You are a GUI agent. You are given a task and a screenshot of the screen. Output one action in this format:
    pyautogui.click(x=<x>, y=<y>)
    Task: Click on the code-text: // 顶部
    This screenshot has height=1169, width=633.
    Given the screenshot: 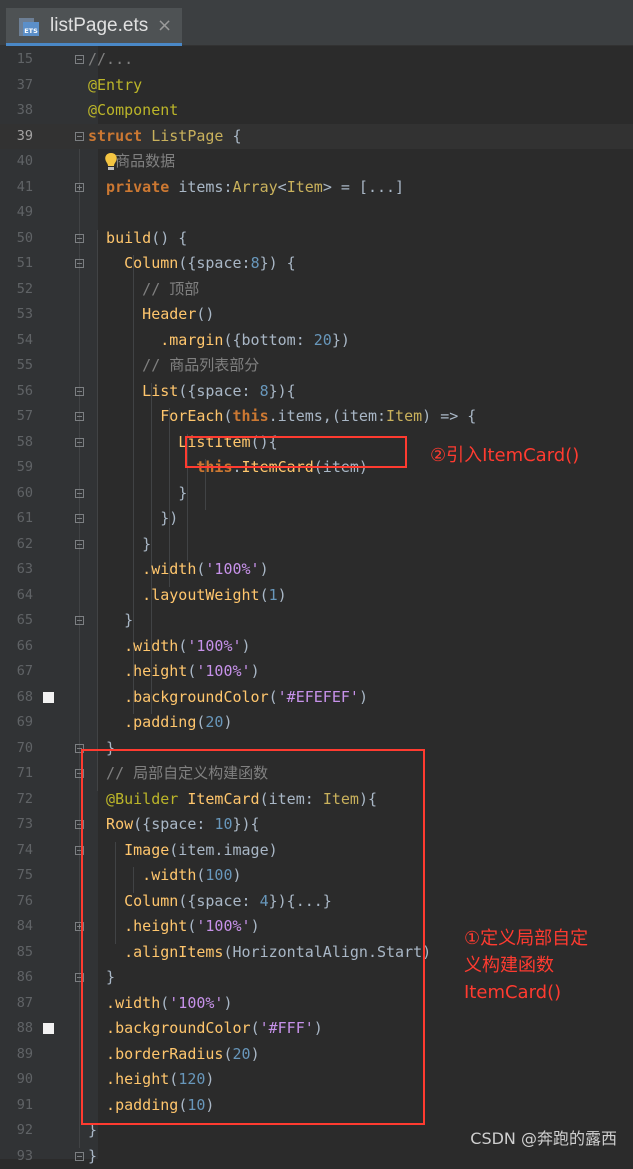 What is the action you would take?
    pyautogui.click(x=143, y=290)
    